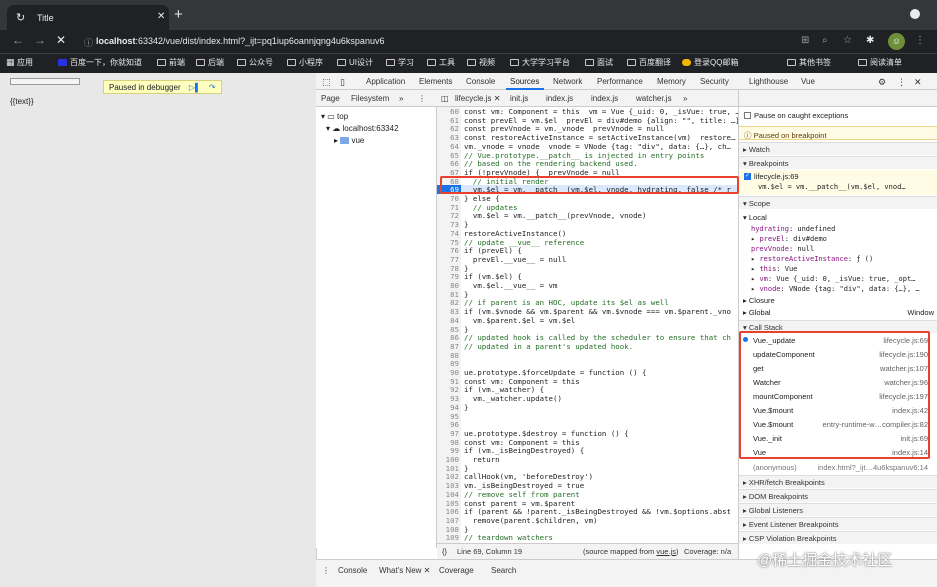  What do you see at coordinates (838, 495) in the screenshot?
I see `collapsed-section: ▸ DOM Breakpoints` at bounding box center [838, 495].